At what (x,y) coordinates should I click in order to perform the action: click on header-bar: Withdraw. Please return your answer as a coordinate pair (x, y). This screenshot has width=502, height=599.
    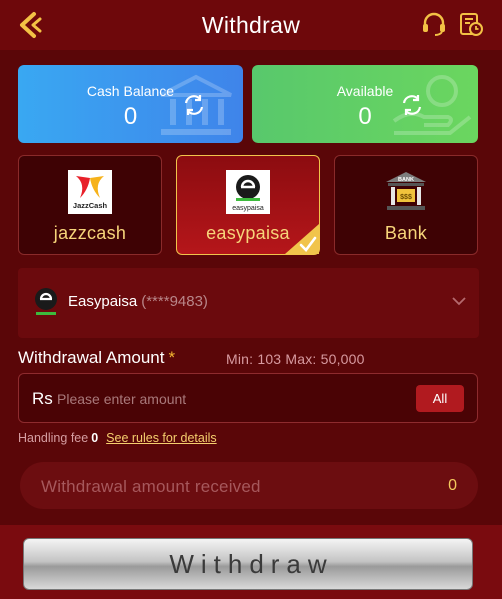
    Looking at the image, I should click on (251, 25).